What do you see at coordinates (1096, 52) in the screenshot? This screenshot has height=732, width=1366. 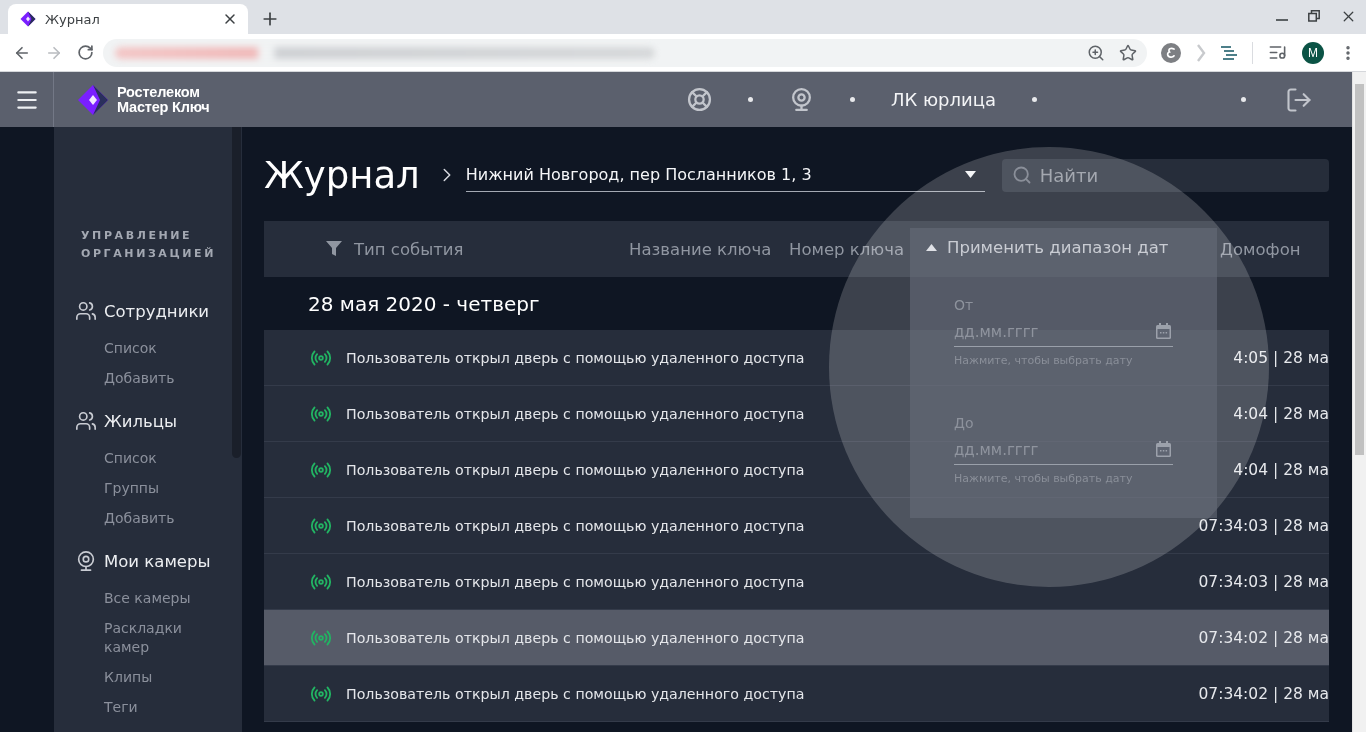 I see `zoom-icon` at bounding box center [1096, 52].